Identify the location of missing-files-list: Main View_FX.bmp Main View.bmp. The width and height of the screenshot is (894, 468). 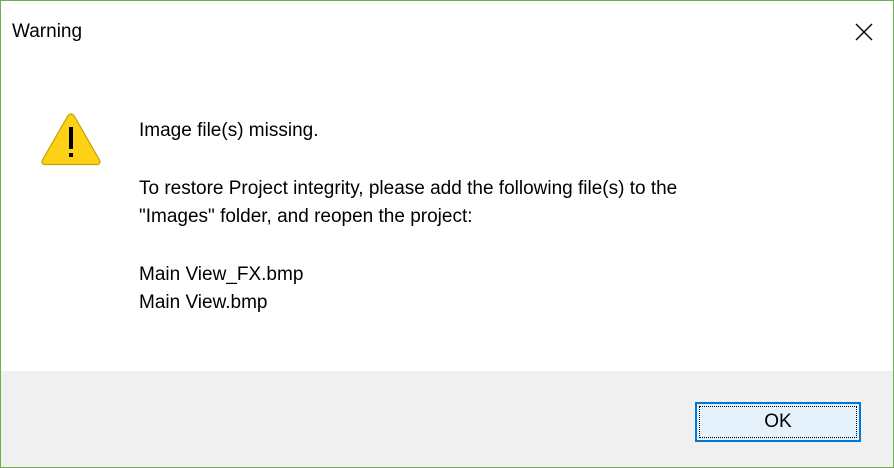
(221, 289).